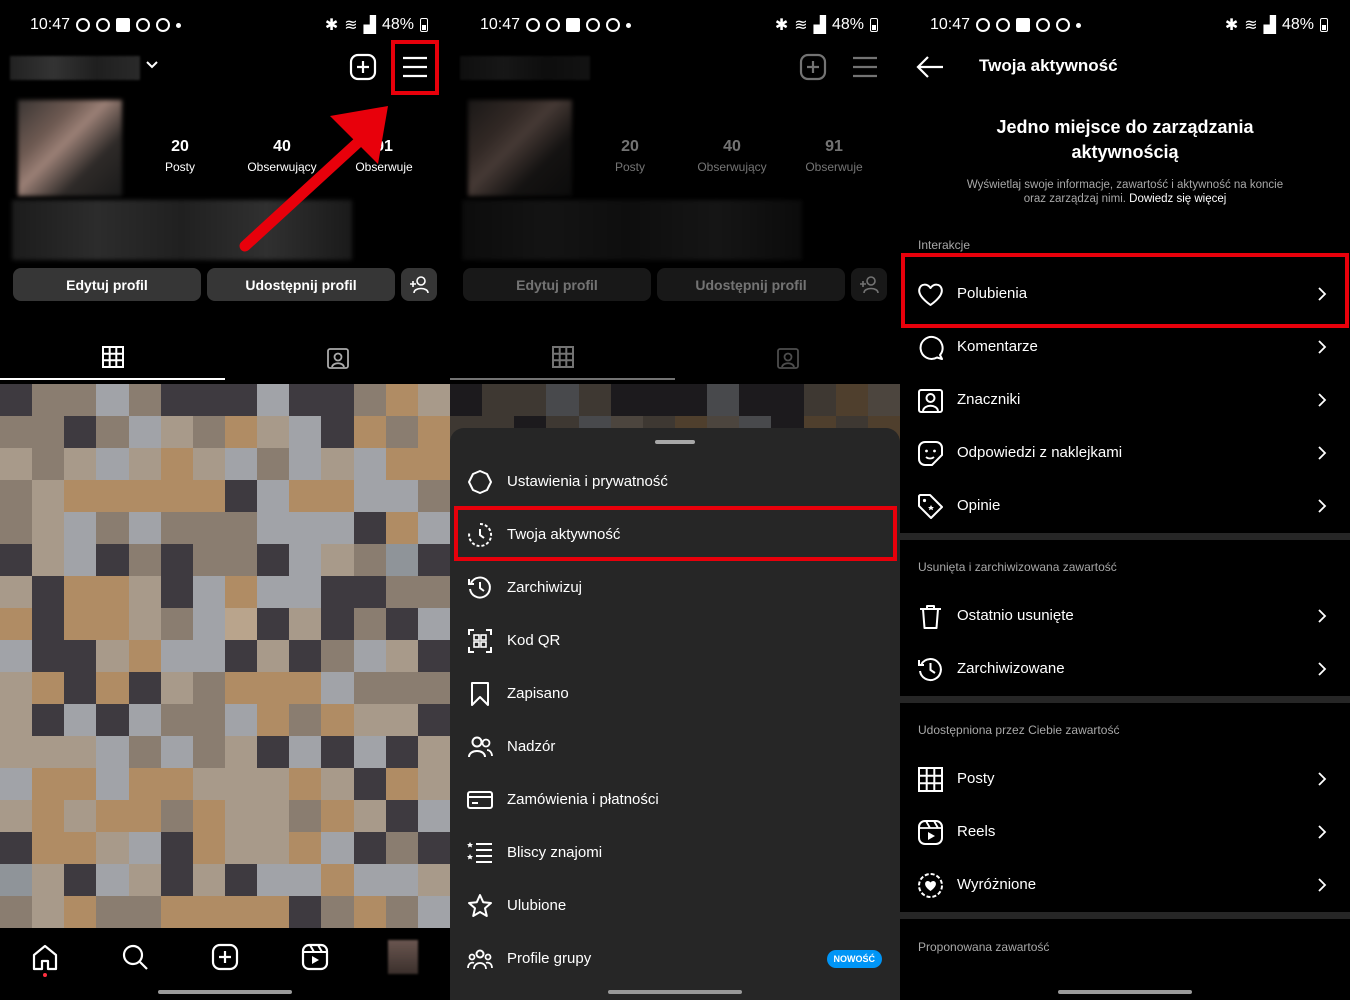 This screenshot has height=1000, width=1350. I want to click on row-reels: Reels, so click(1125, 832).